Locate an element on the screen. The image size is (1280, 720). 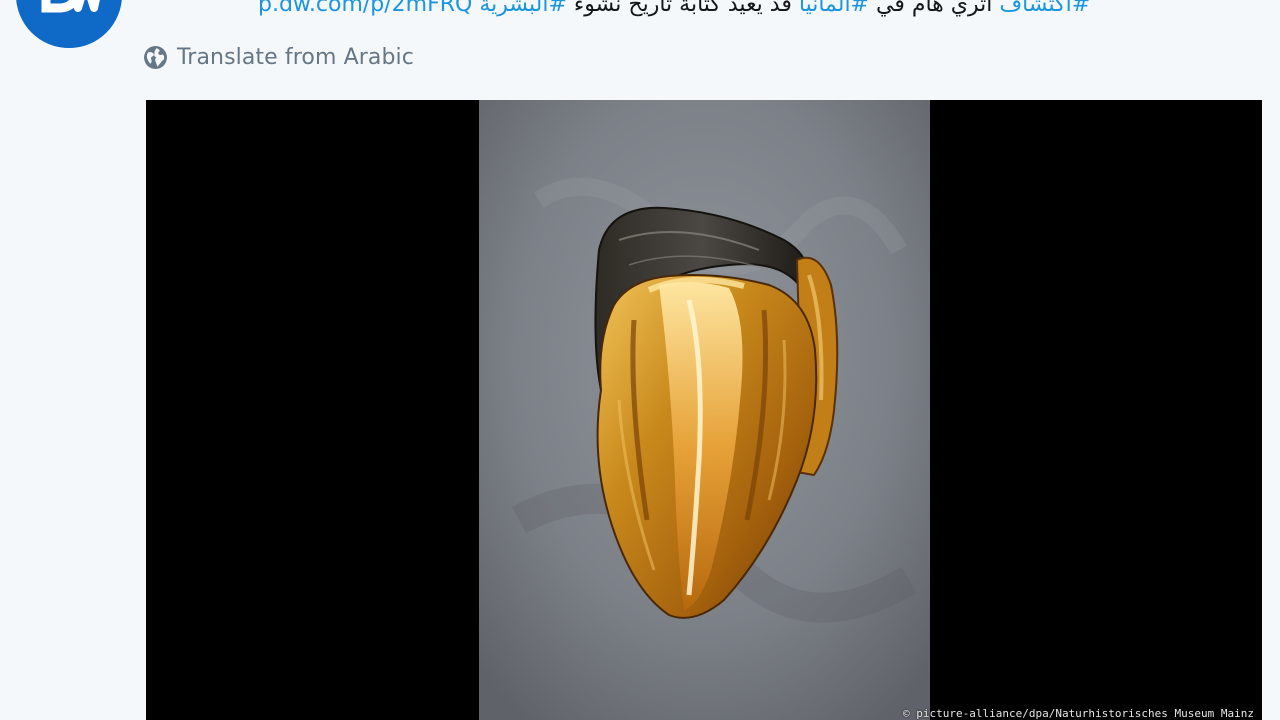
hashtag-discovery: #اكتشاف is located at coordinates (1044, 8).